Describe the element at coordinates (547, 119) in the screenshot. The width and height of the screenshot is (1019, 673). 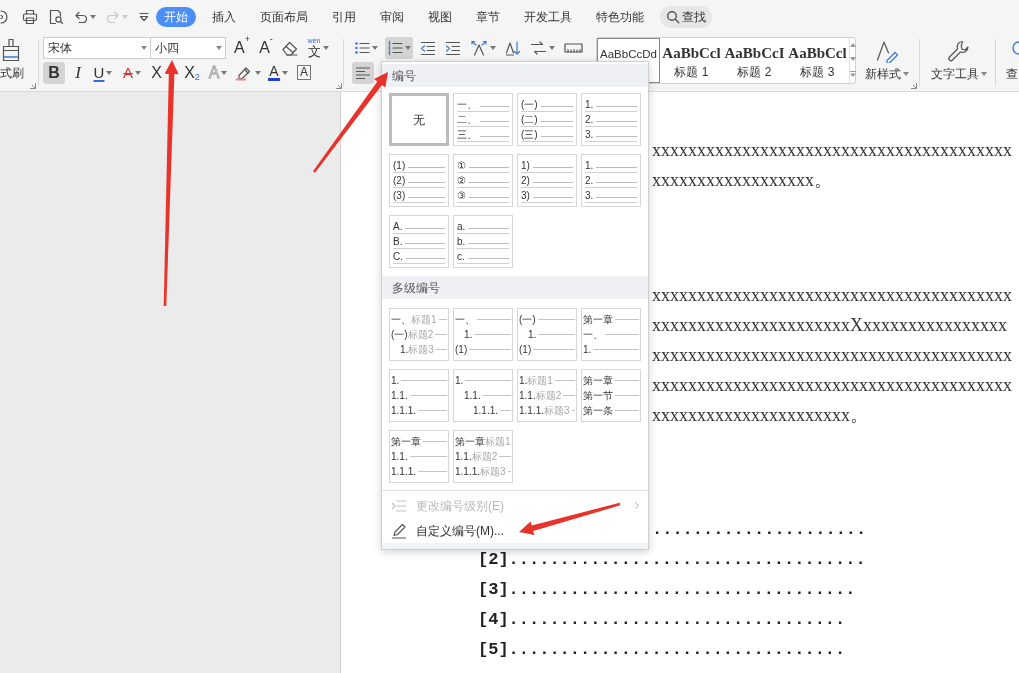
I see `numbering-option: (一) (二) (三)` at that location.